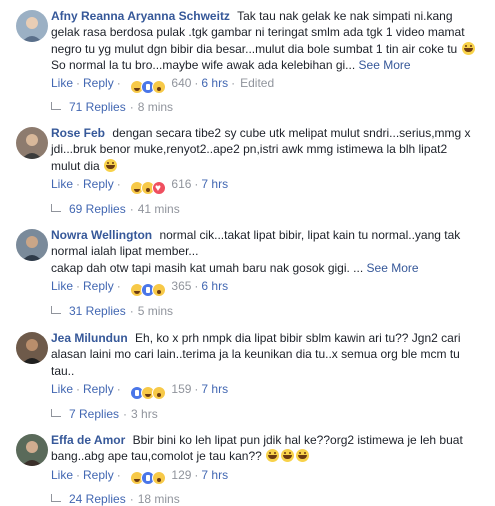  Describe the element at coordinates (89, 338) in the screenshot. I see `comment-author: Jea Milundun` at that location.